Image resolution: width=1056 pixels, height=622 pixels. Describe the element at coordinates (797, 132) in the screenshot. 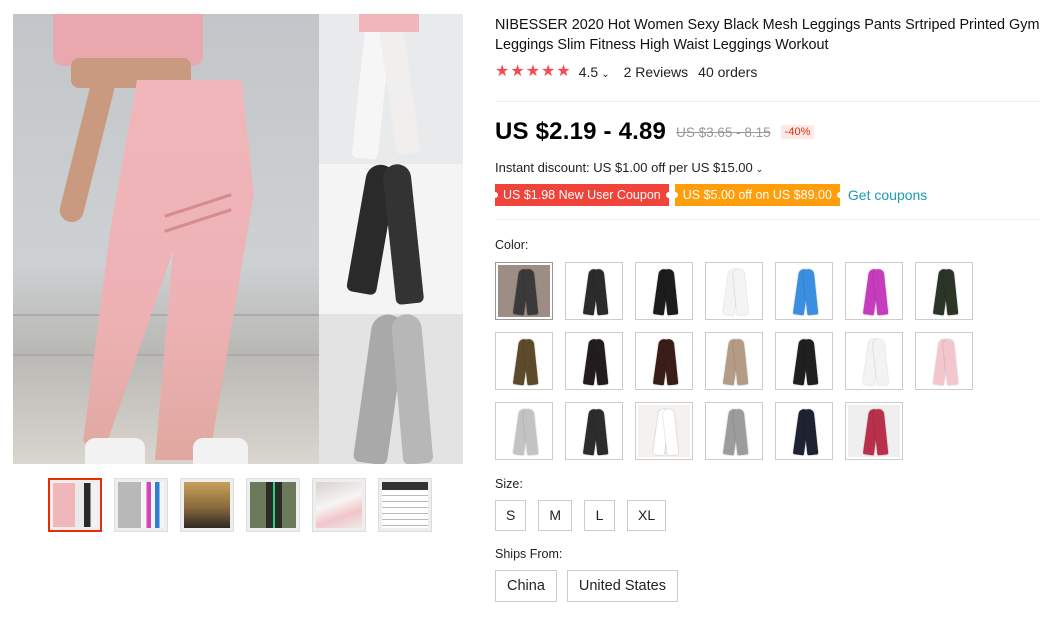

I see `discount-badge: -40%` at that location.